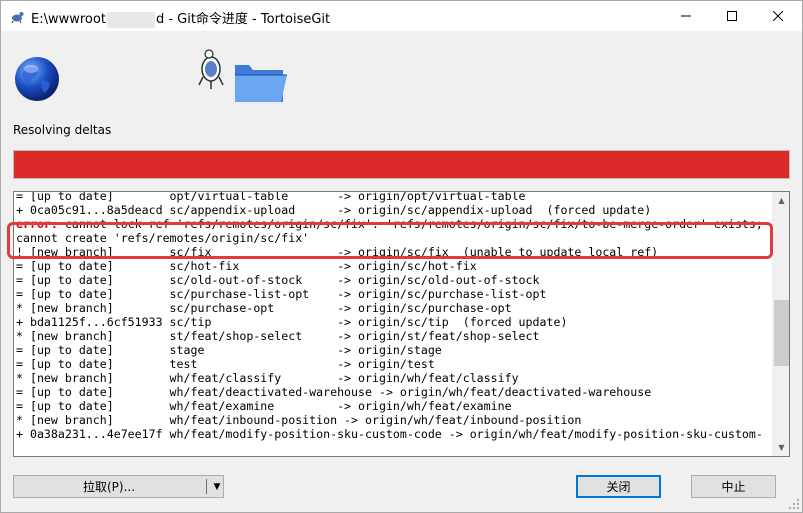 This screenshot has height=513, width=803. What do you see at coordinates (242, 75) in the screenshot?
I see `fetch-animation-icon` at bounding box center [242, 75].